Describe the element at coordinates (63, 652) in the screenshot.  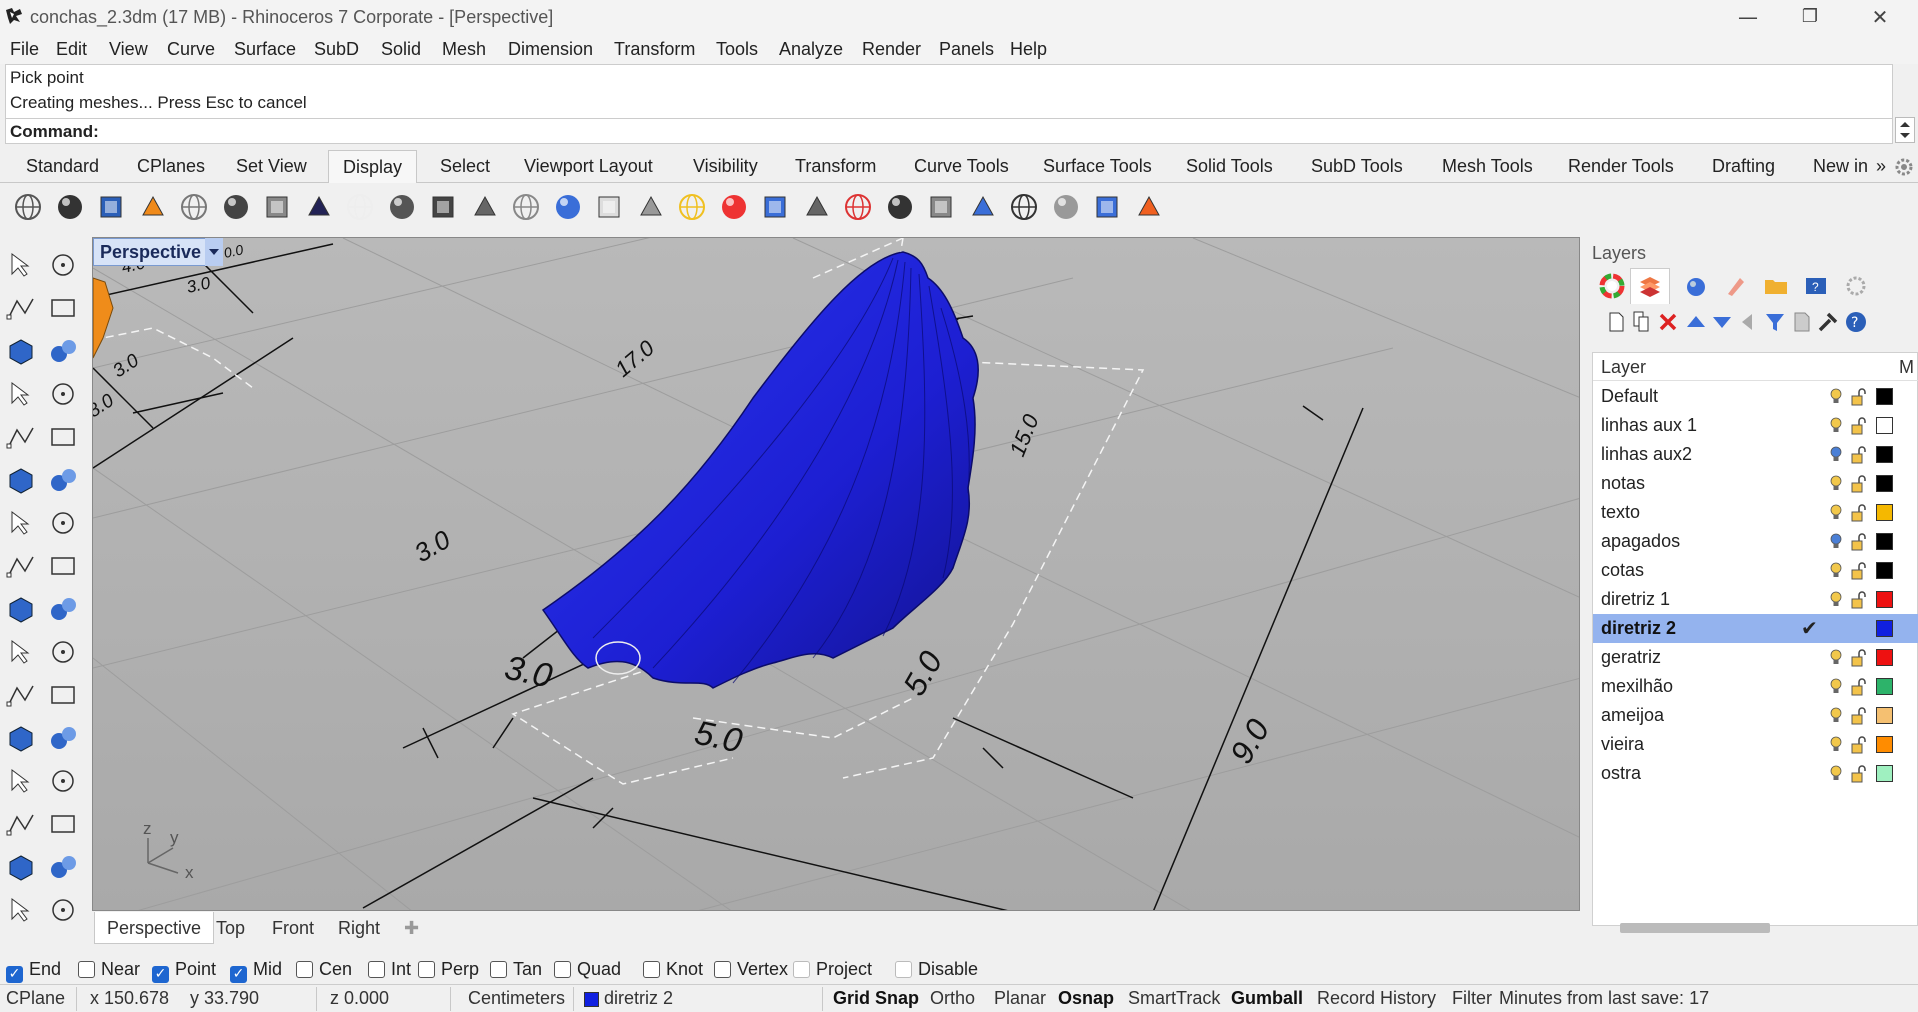
I see `trim-icon` at that location.